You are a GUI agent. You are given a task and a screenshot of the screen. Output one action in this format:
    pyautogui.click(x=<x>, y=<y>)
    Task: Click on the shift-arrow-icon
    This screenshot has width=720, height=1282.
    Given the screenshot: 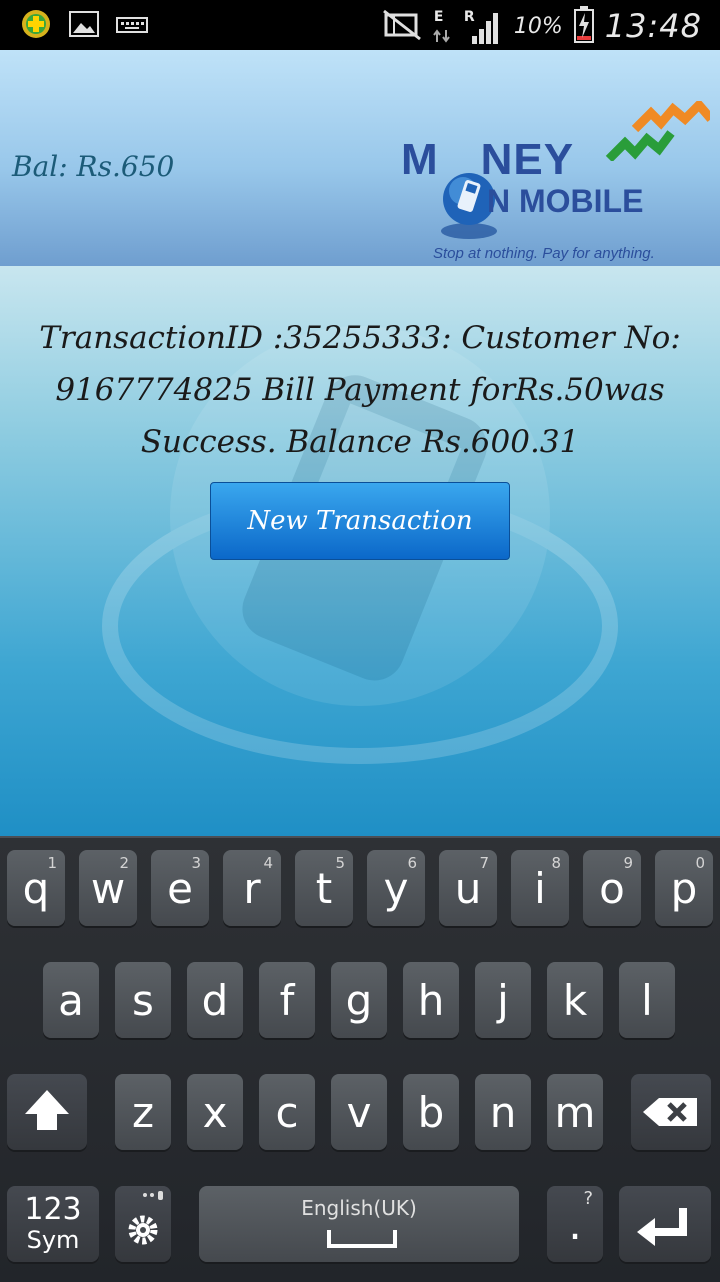 What is the action you would take?
    pyautogui.click(x=47, y=1110)
    